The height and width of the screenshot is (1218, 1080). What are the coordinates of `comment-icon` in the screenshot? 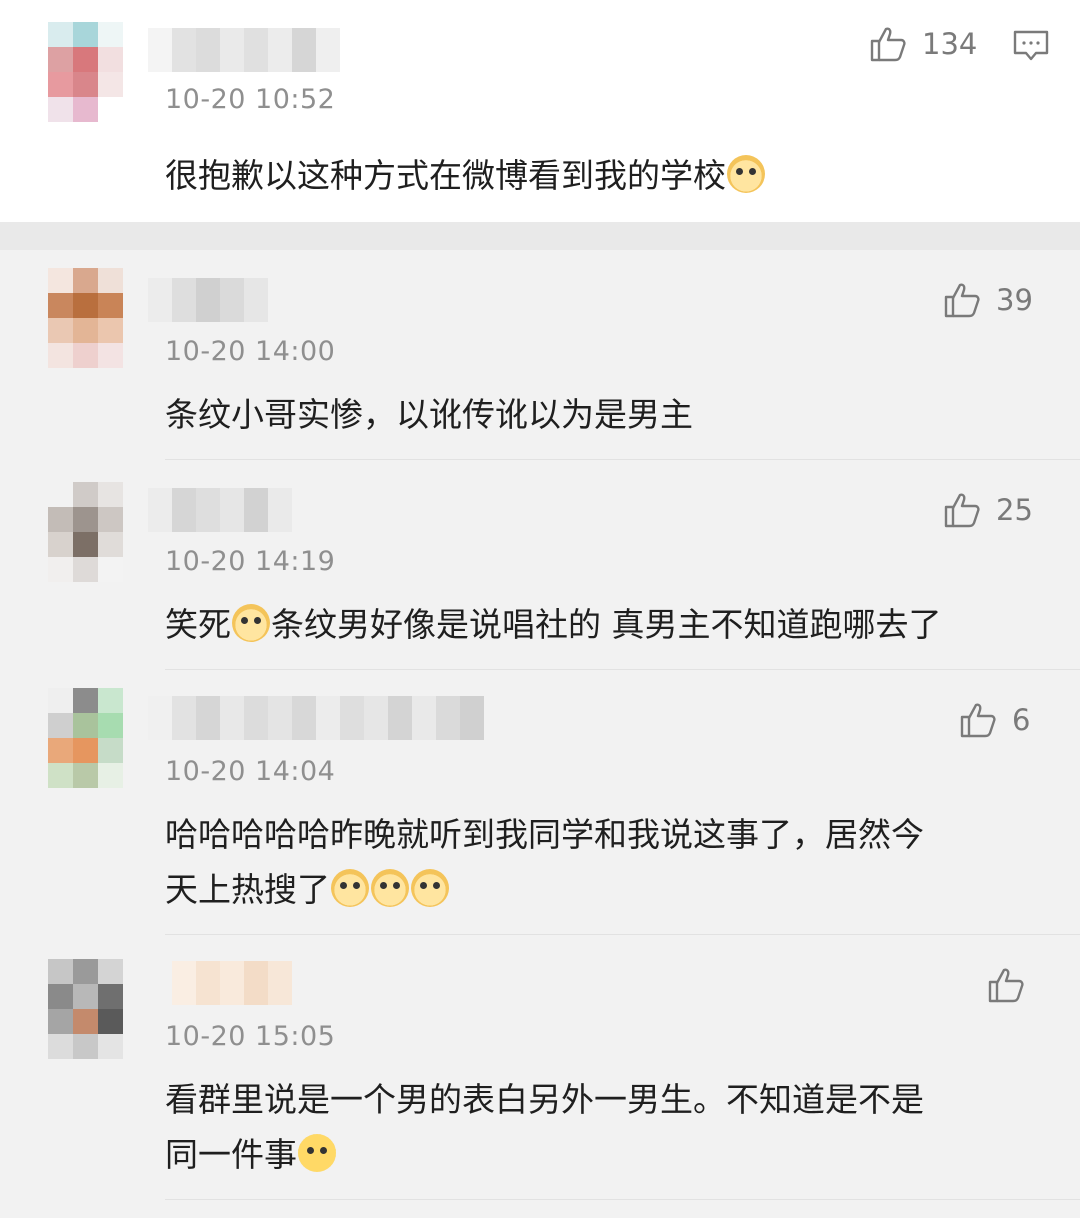 It's located at (1031, 46).